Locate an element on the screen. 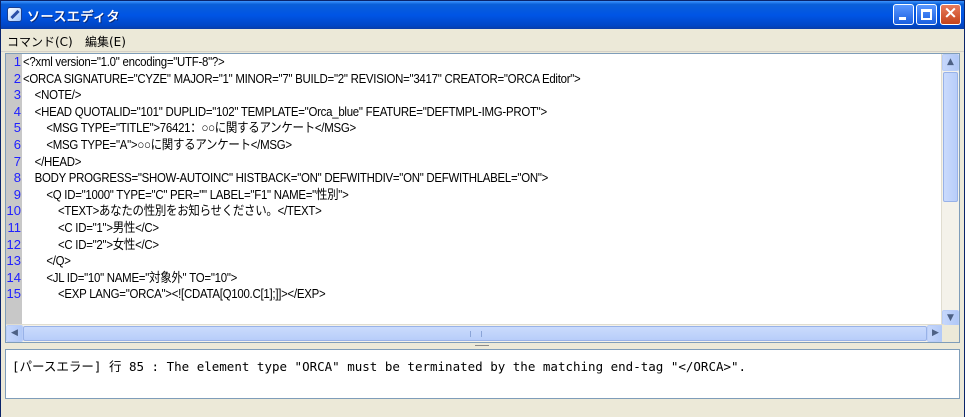  horizontal-scroll-thumb is located at coordinates (475, 333).